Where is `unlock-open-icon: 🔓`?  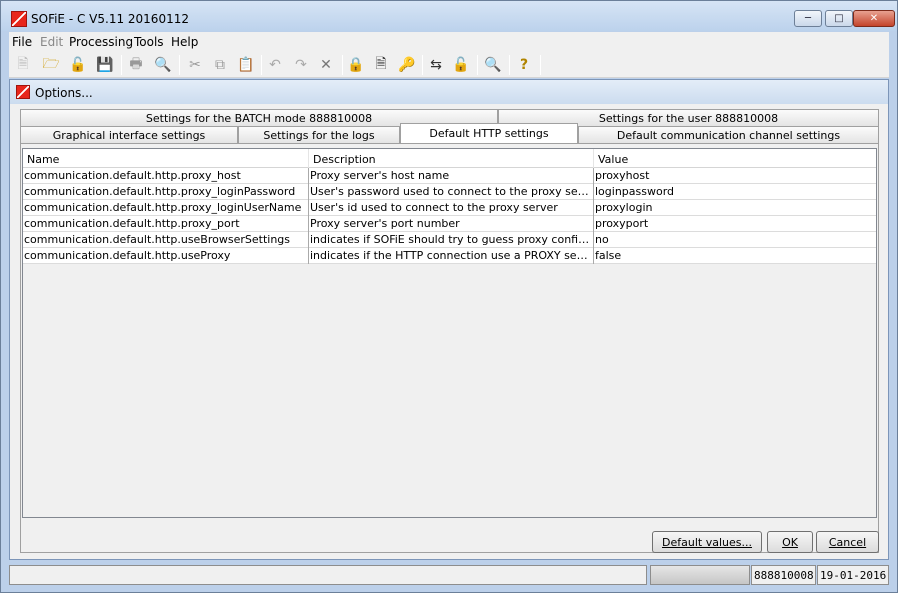 unlock-open-icon: 🔓 is located at coordinates (78, 65).